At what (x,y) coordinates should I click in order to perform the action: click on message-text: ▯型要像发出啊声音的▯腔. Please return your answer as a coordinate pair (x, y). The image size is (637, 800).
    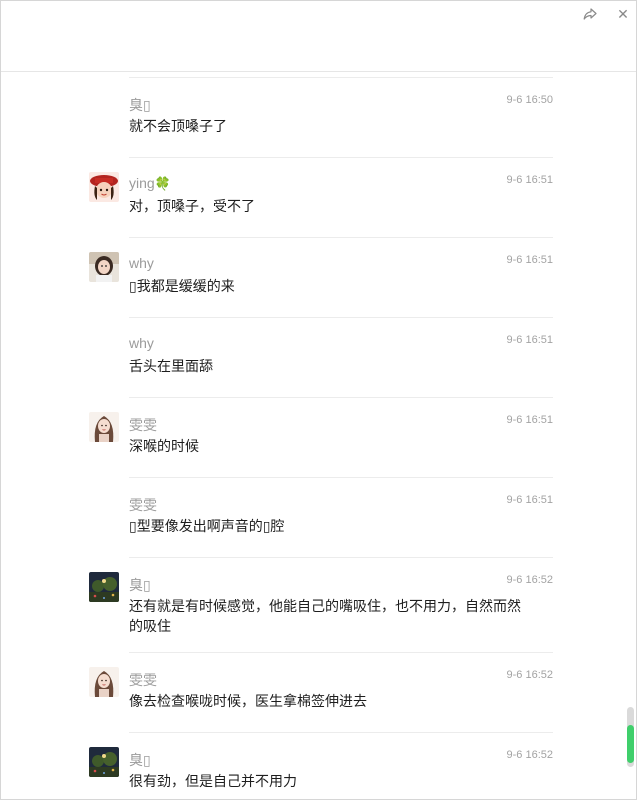
    Looking at the image, I should click on (207, 526).